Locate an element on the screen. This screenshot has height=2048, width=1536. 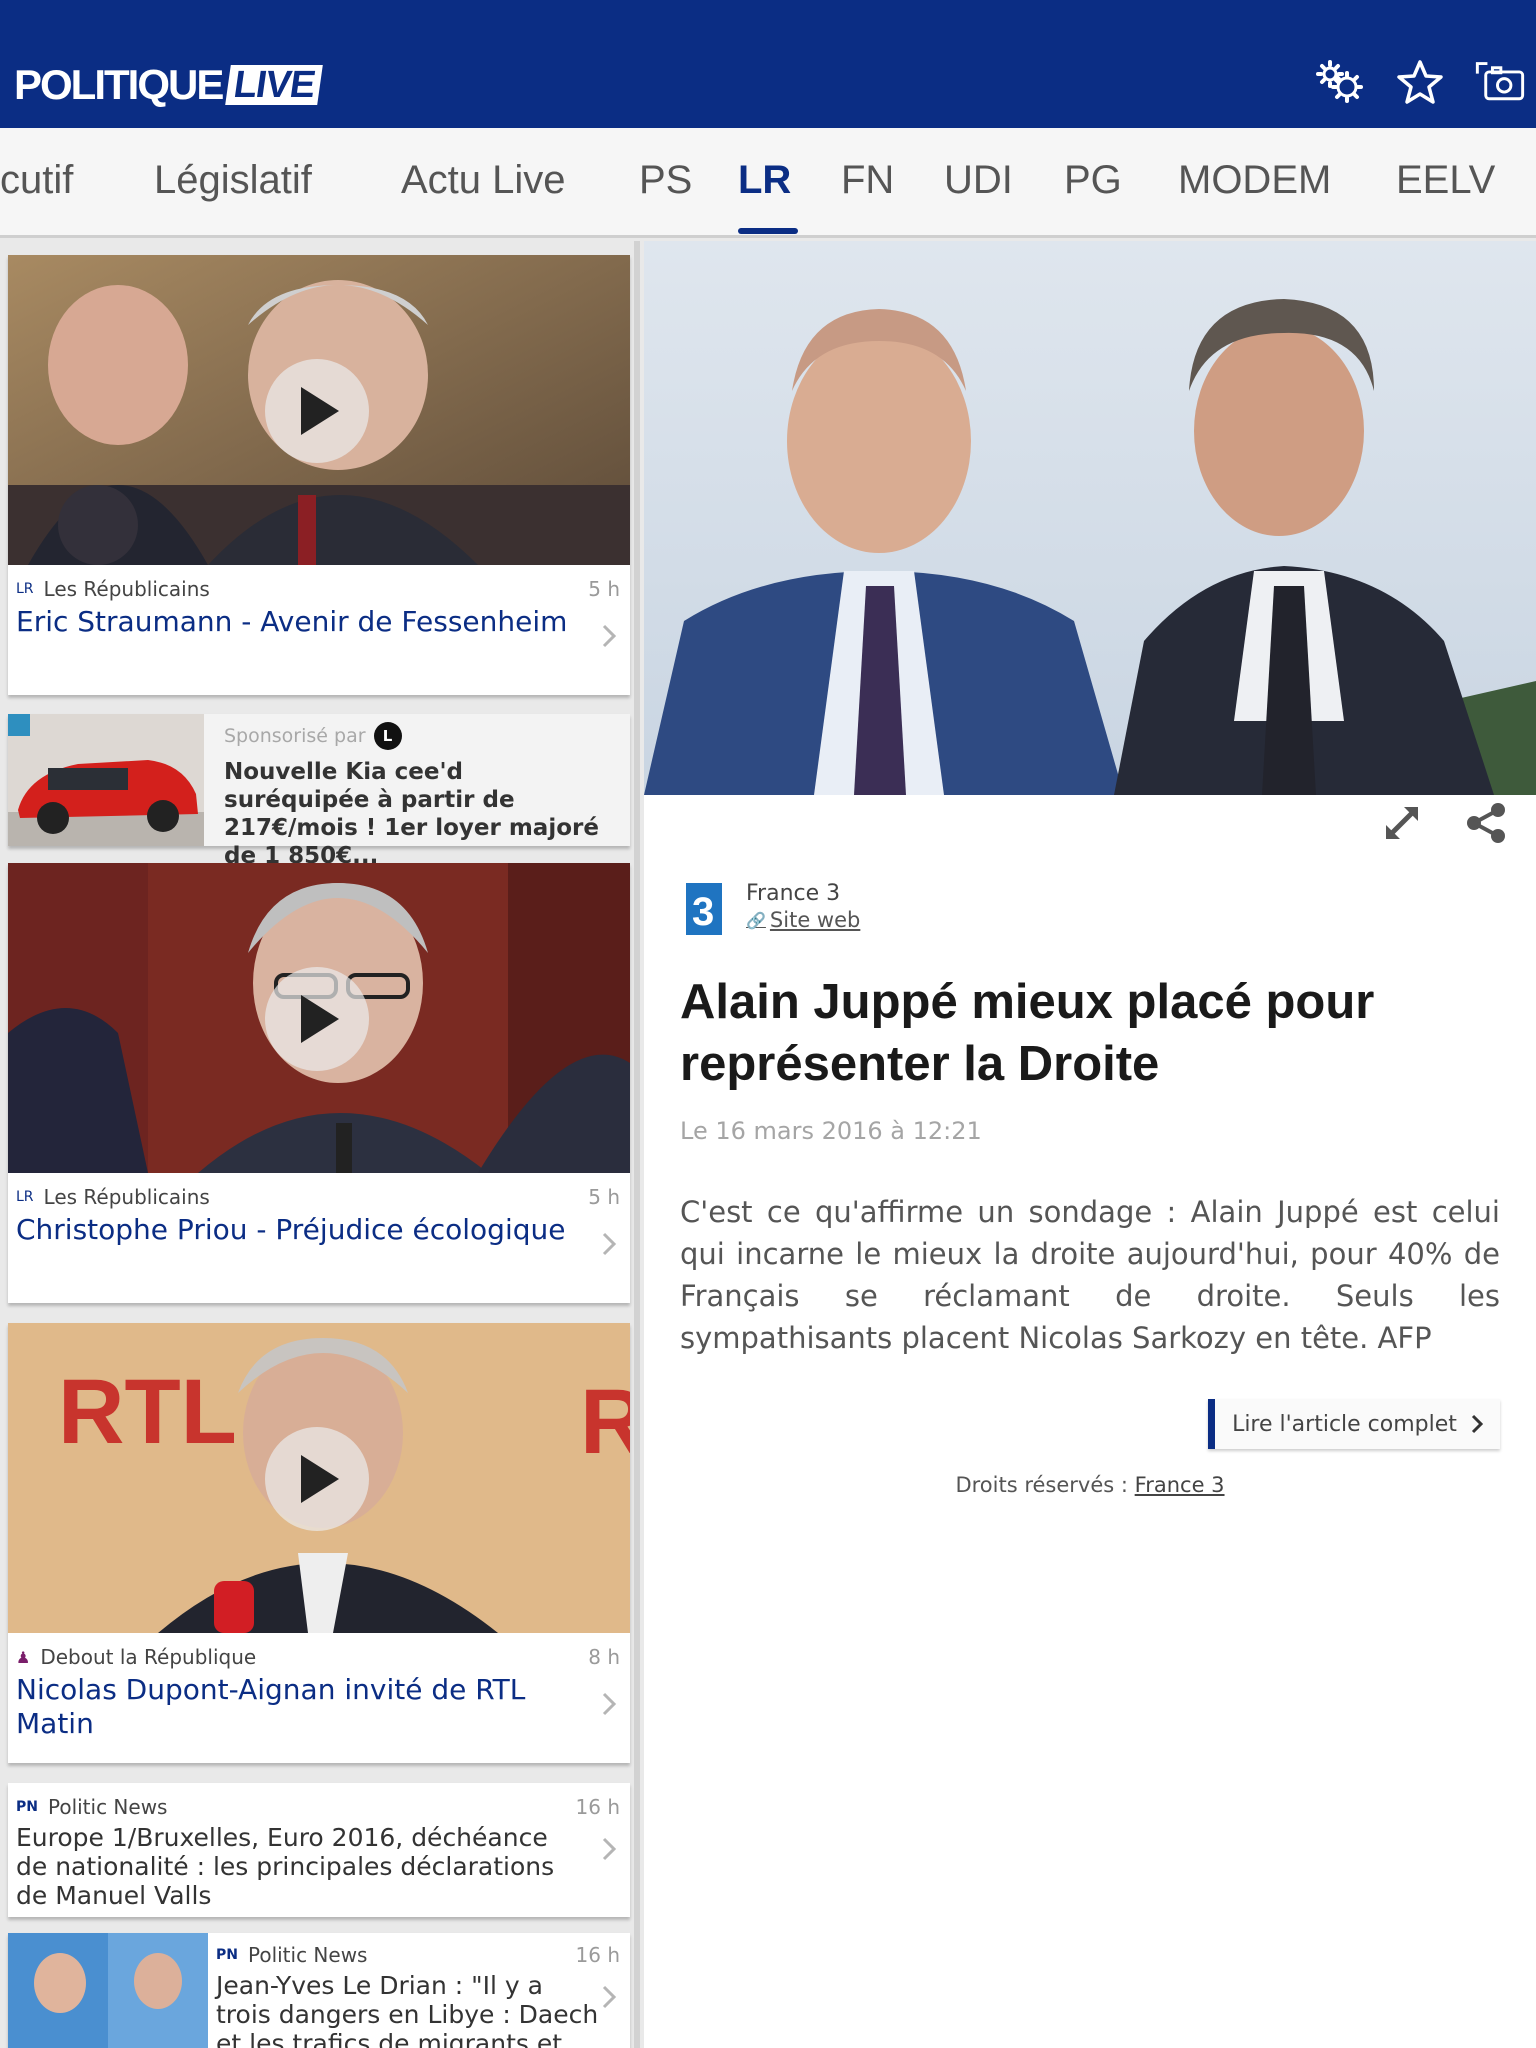
card-title: Eric Straumann - Avenir de Fessenheim is located at coordinates (296, 622).